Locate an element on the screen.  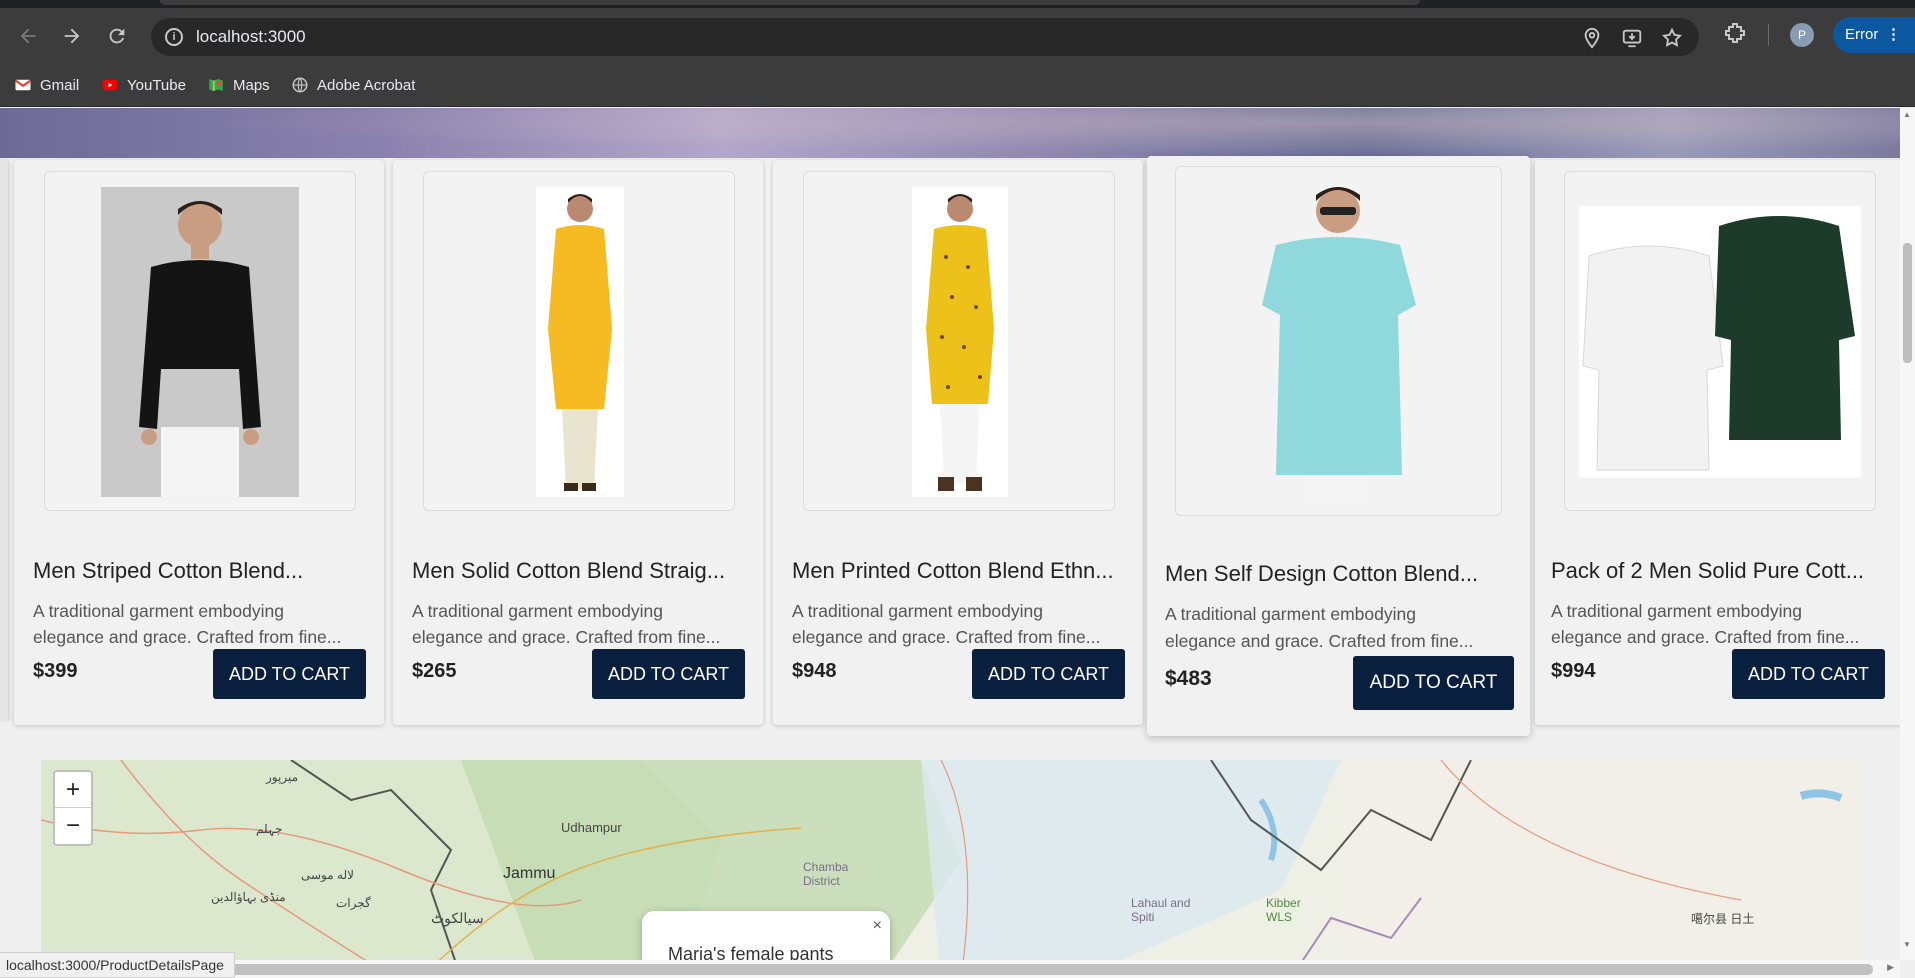
more-vert-icon: ⋮ is located at coordinates (1893, 34).